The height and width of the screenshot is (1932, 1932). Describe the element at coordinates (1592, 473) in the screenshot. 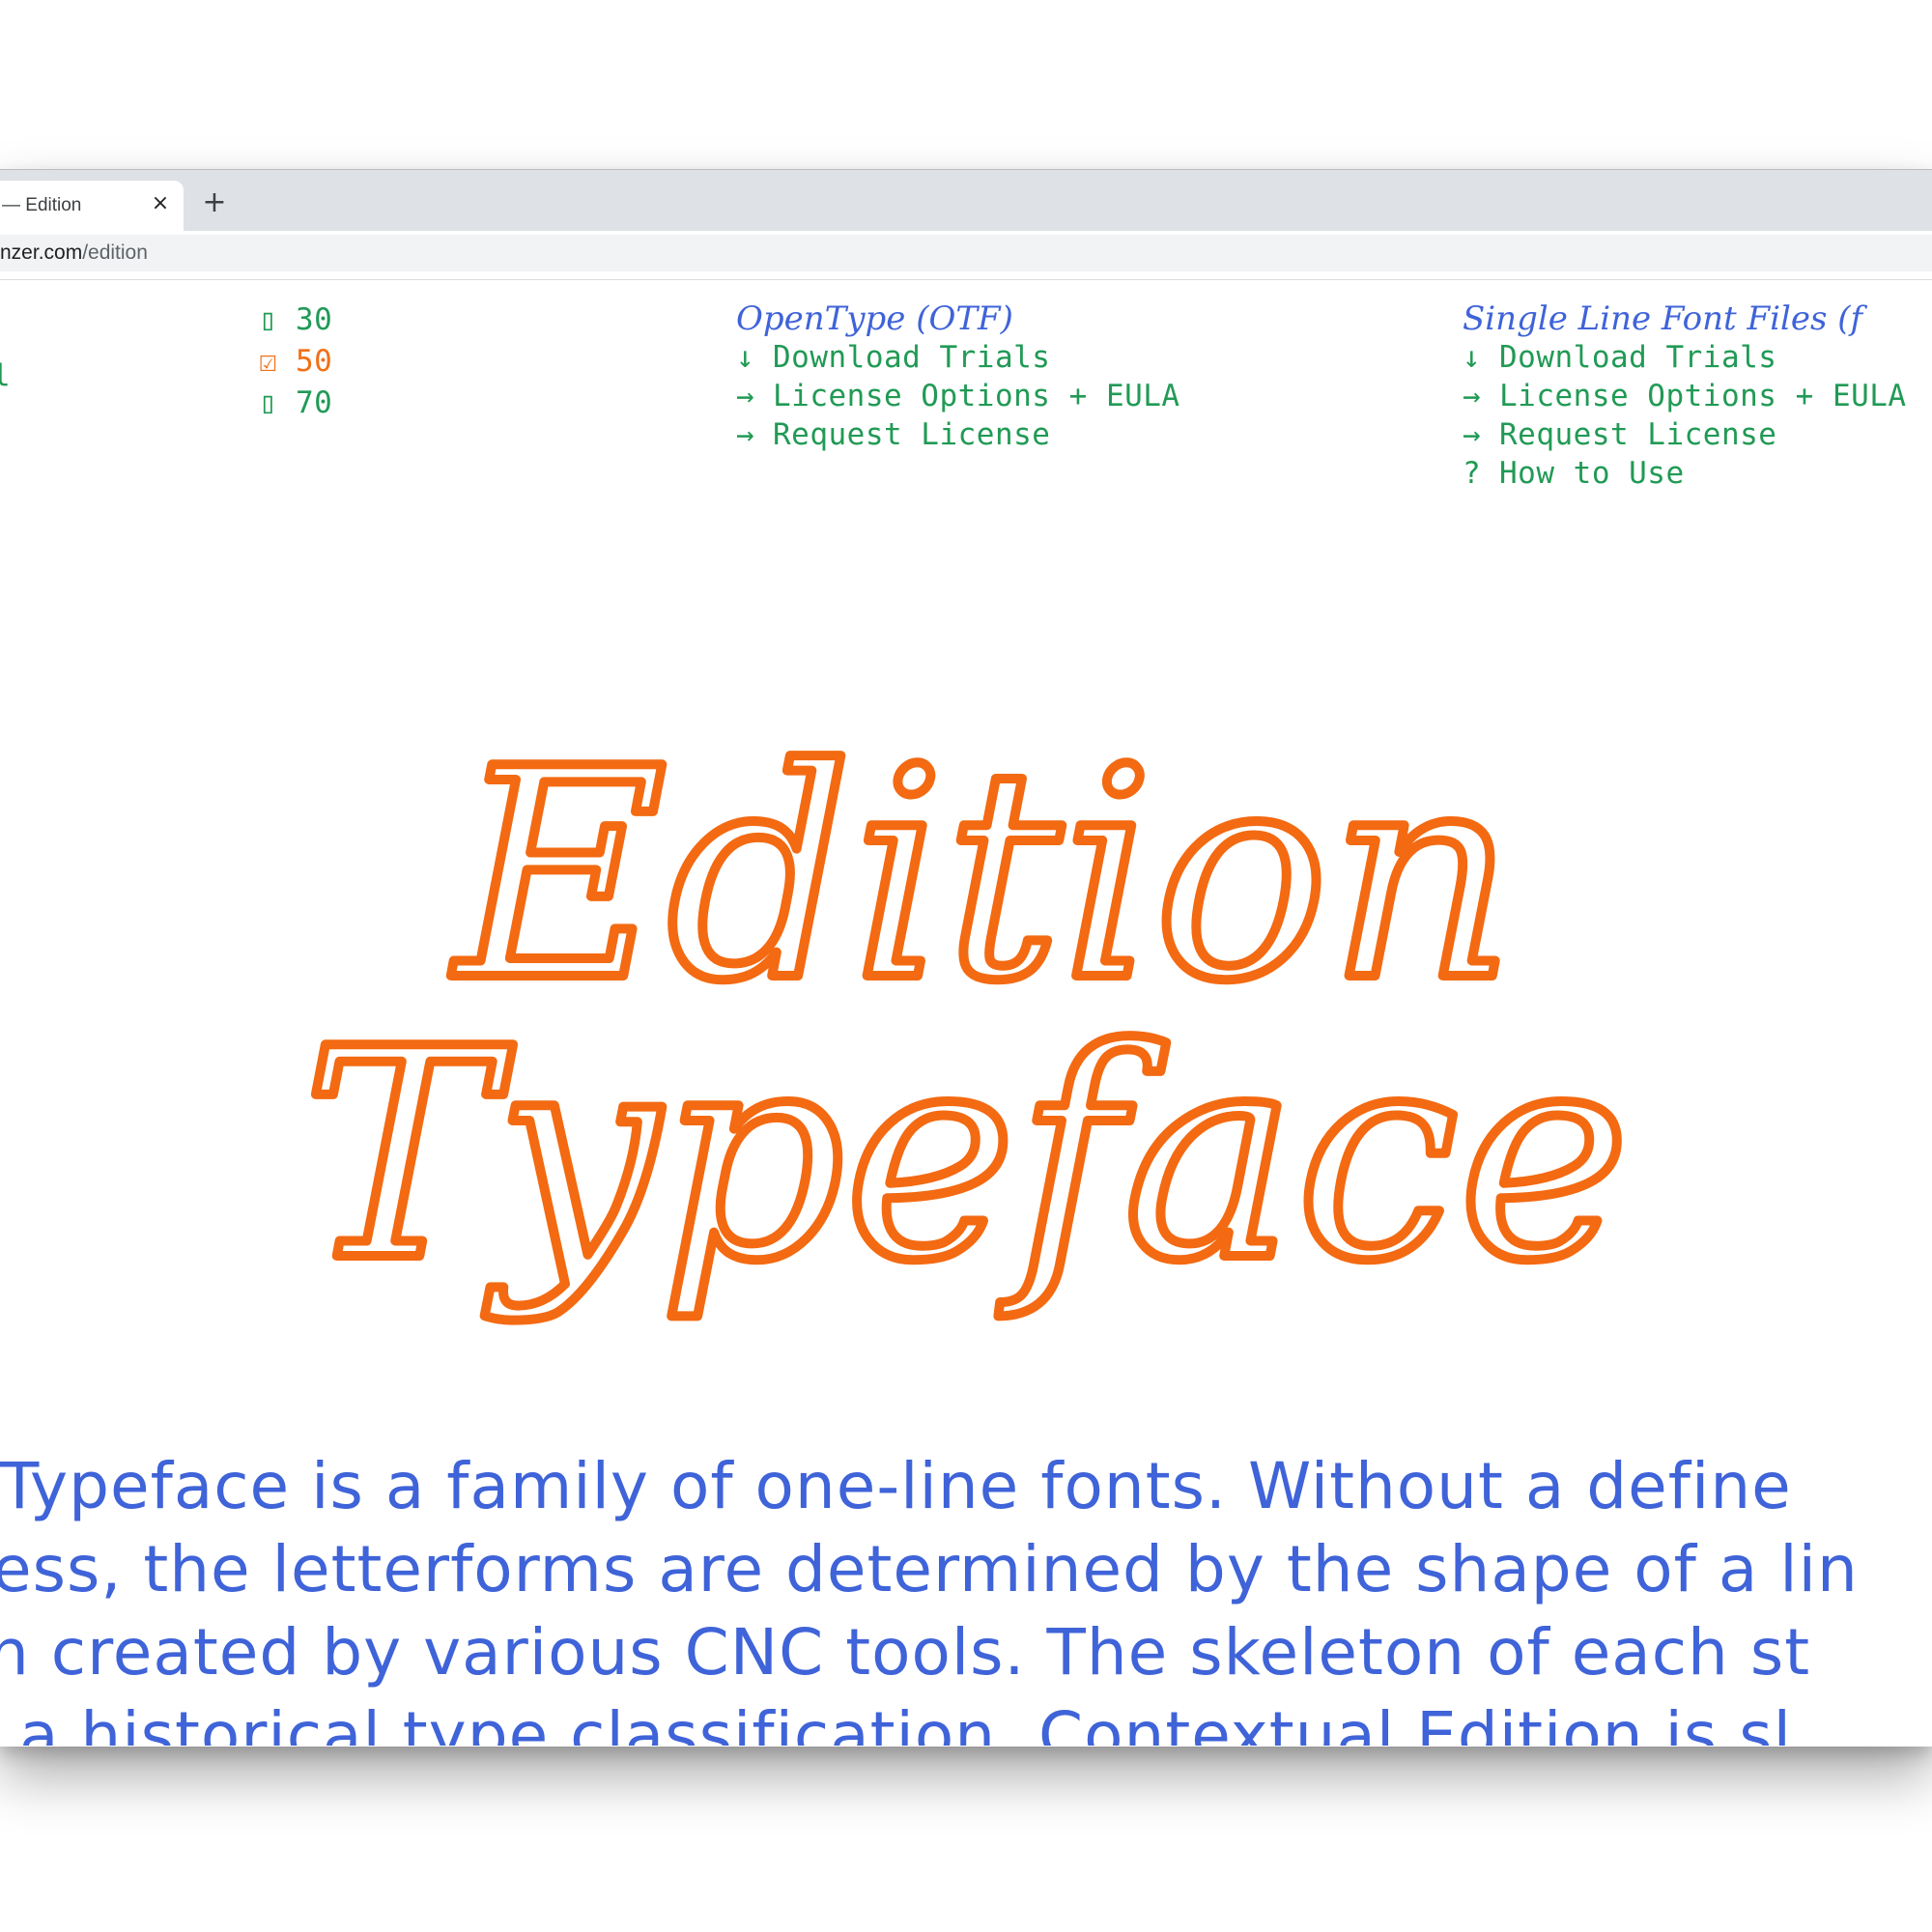

I see `link-label: How to Use` at that location.